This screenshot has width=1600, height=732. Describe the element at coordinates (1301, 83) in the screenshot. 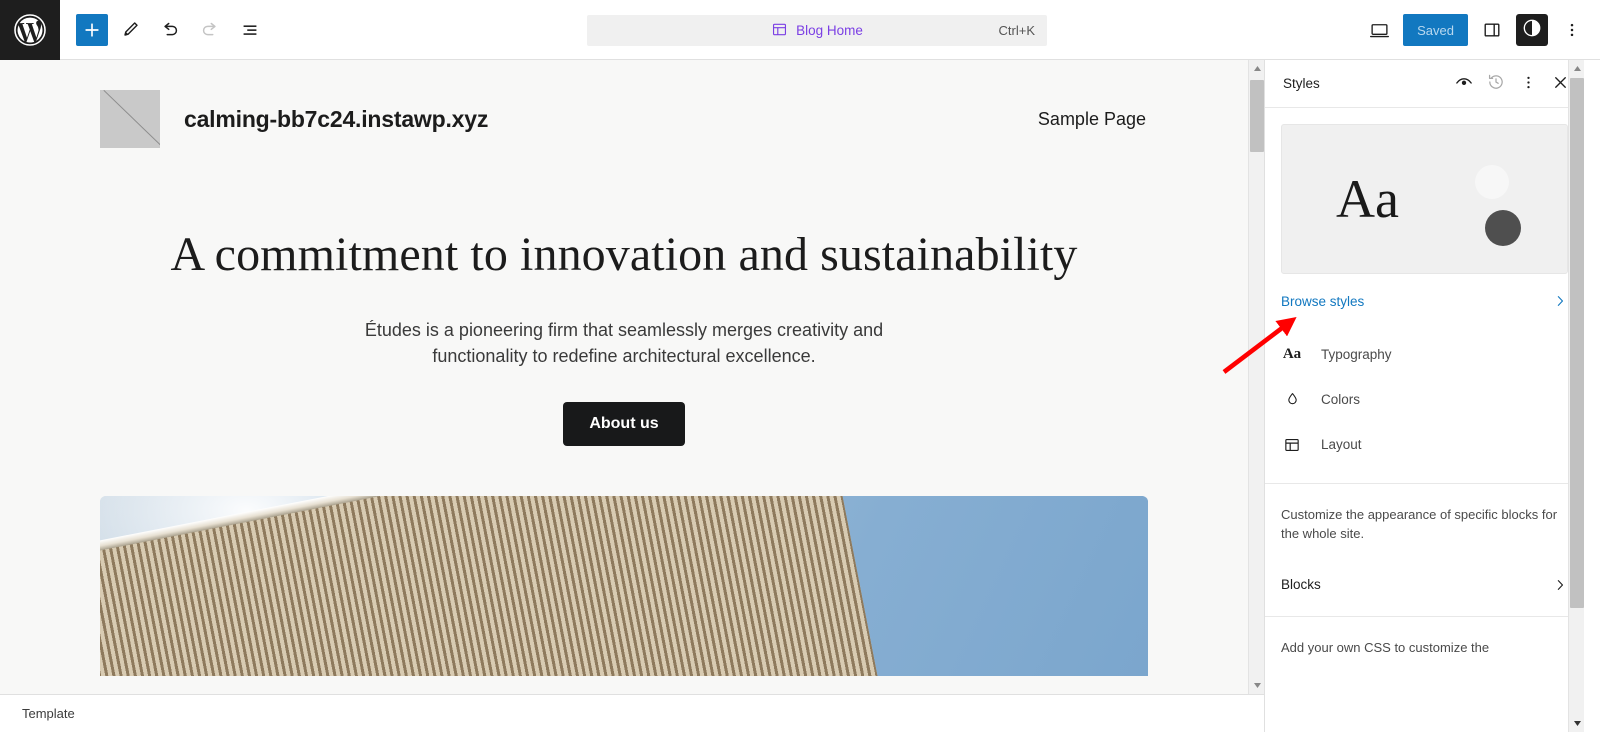

I see `styles-panel-title: Styles` at that location.